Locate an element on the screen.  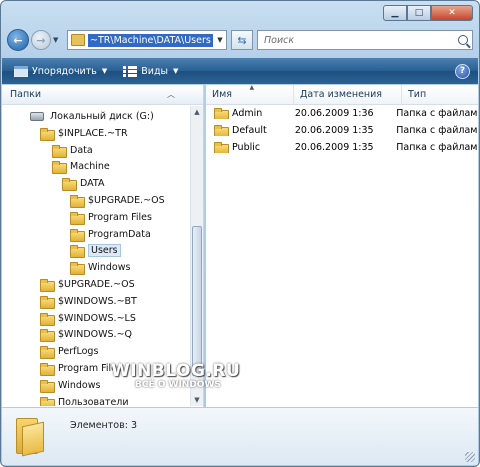
tree-item: ProgramData is located at coordinates (110, 234).